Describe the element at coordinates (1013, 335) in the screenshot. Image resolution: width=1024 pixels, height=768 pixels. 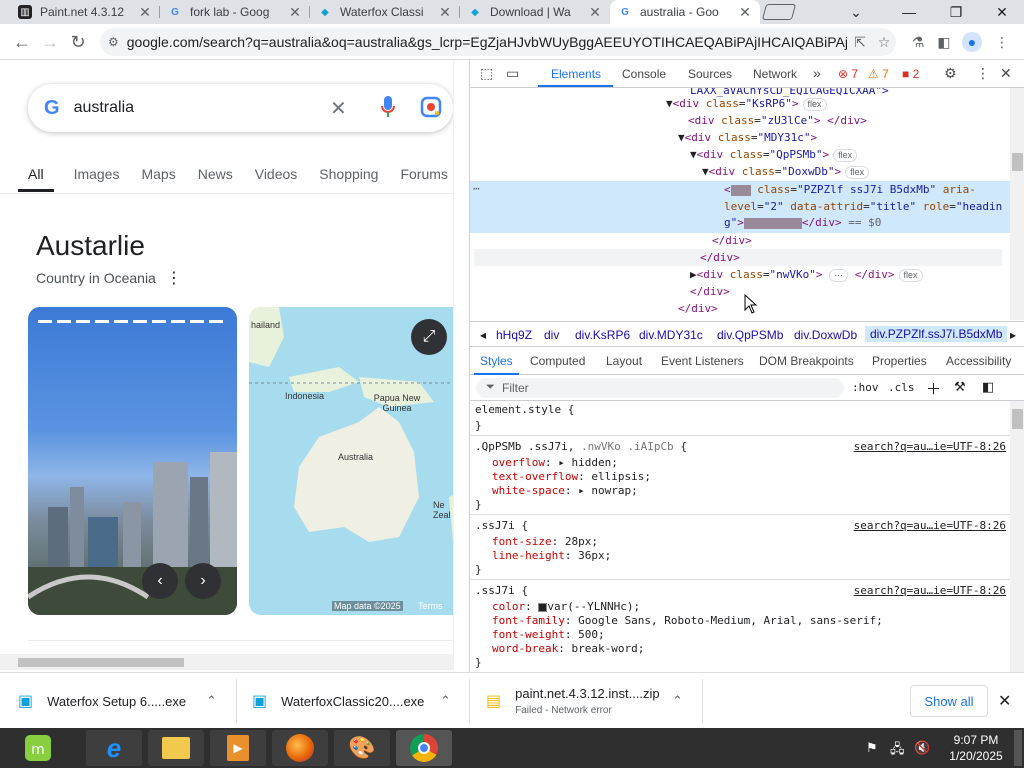
I see `crumb-scroll-right-icon: ▸` at that location.